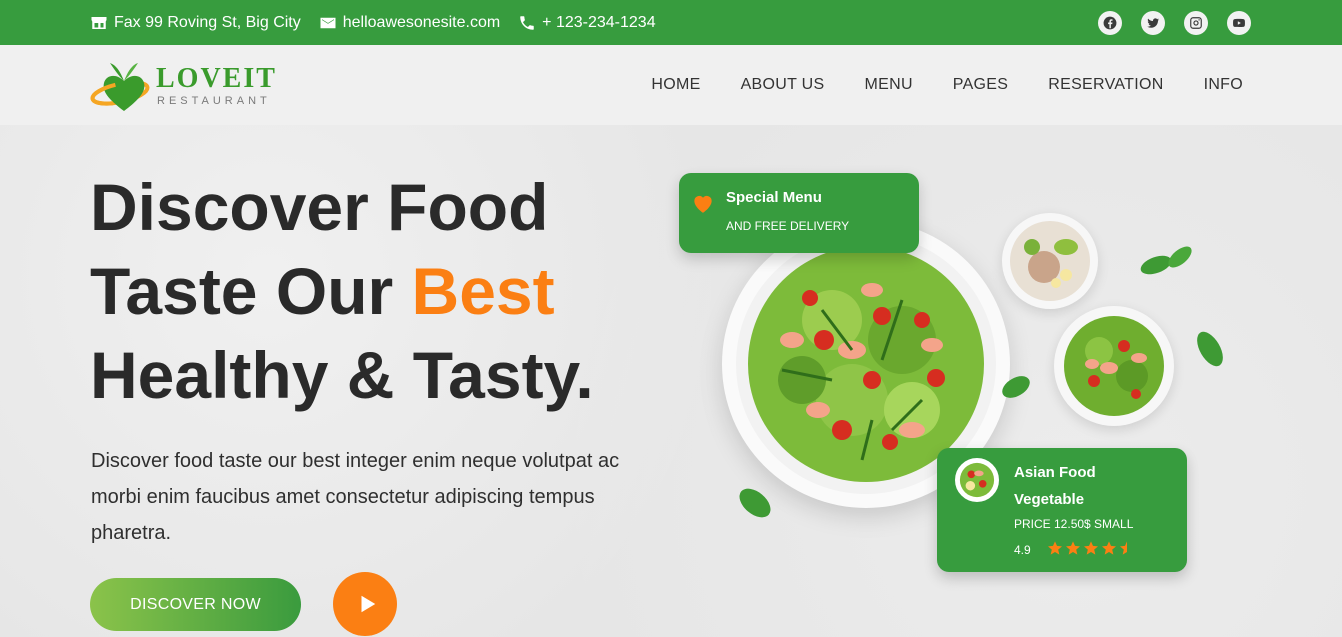 Image resolution: width=1342 pixels, height=637 pixels. Describe the element at coordinates (1110, 23) in the screenshot. I see `facebook-icon` at that location.